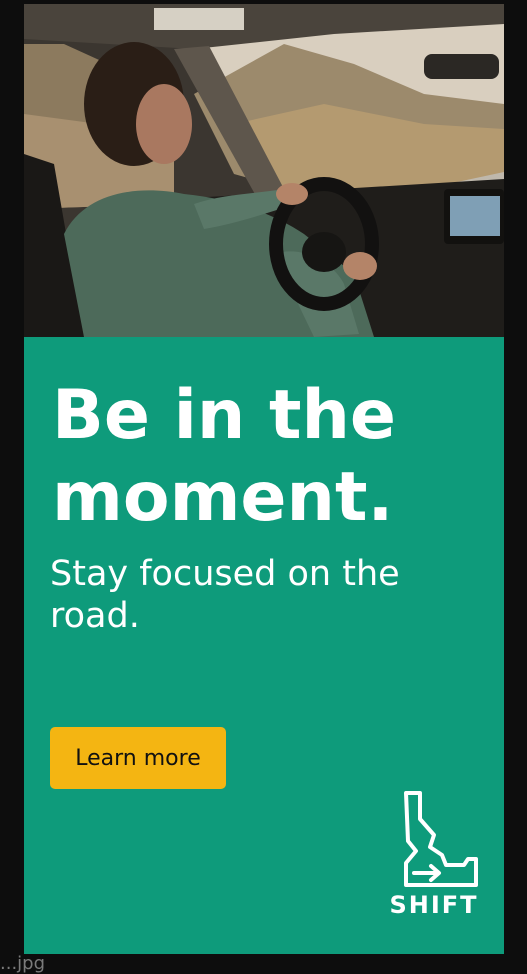 The width and height of the screenshot is (527, 974). Describe the element at coordinates (23, 964) in the screenshot. I see `file-name-label: ...jpg` at that location.